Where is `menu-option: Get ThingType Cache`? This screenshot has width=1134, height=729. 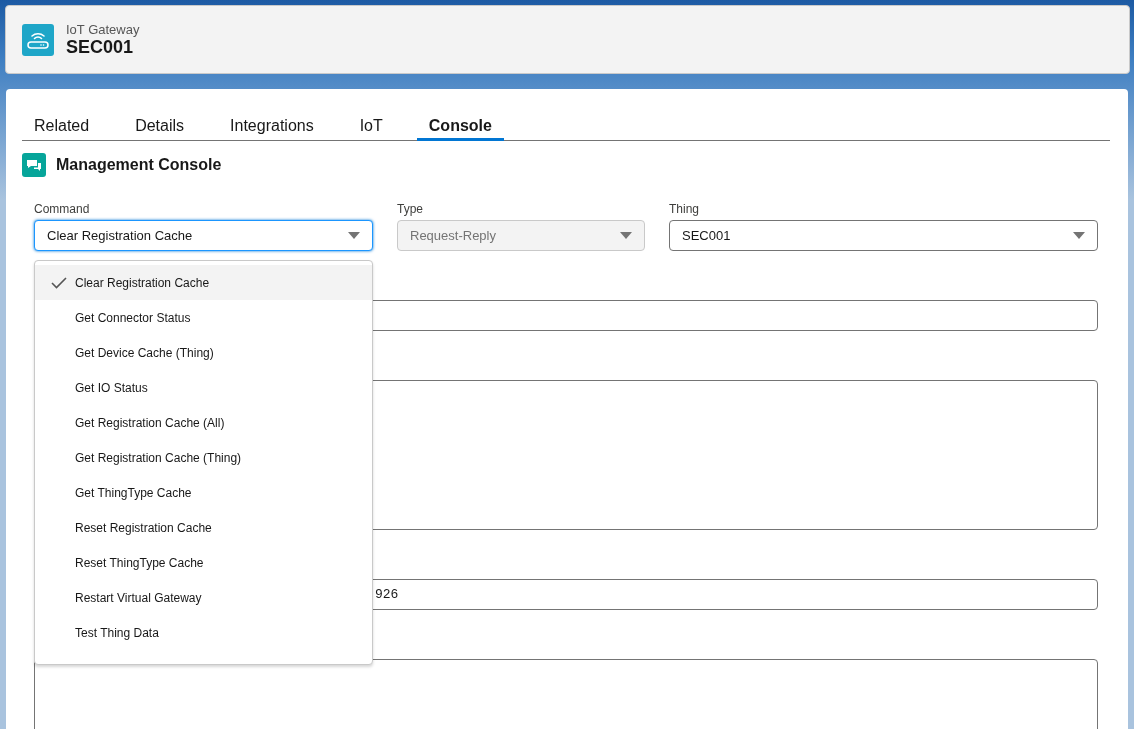 menu-option: Get ThingType Cache is located at coordinates (203, 492).